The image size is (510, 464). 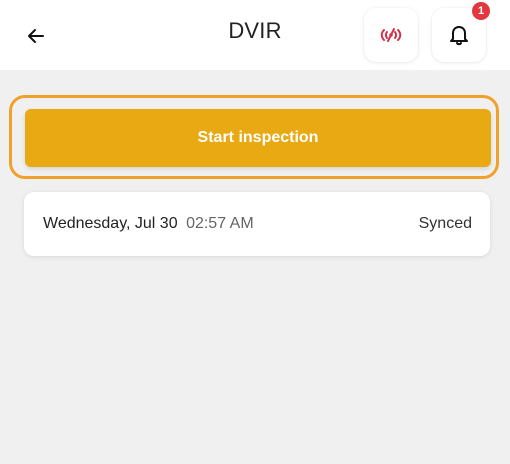 I want to click on notifications-button: 1, so click(x=461, y=32).